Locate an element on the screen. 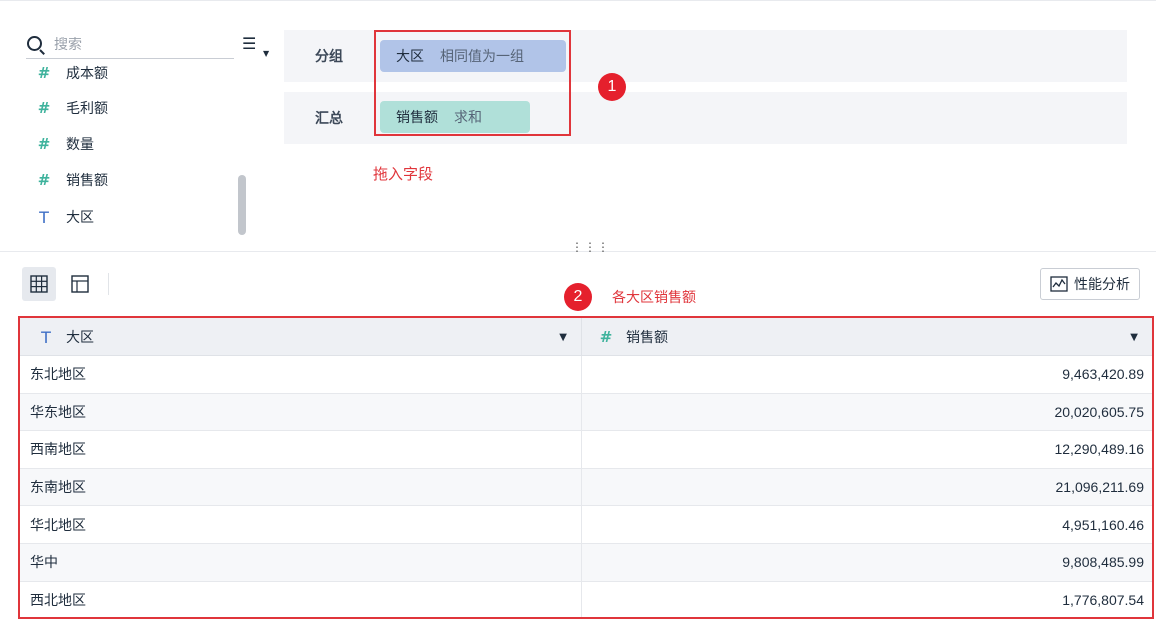  layout-icon is located at coordinates (80, 284).